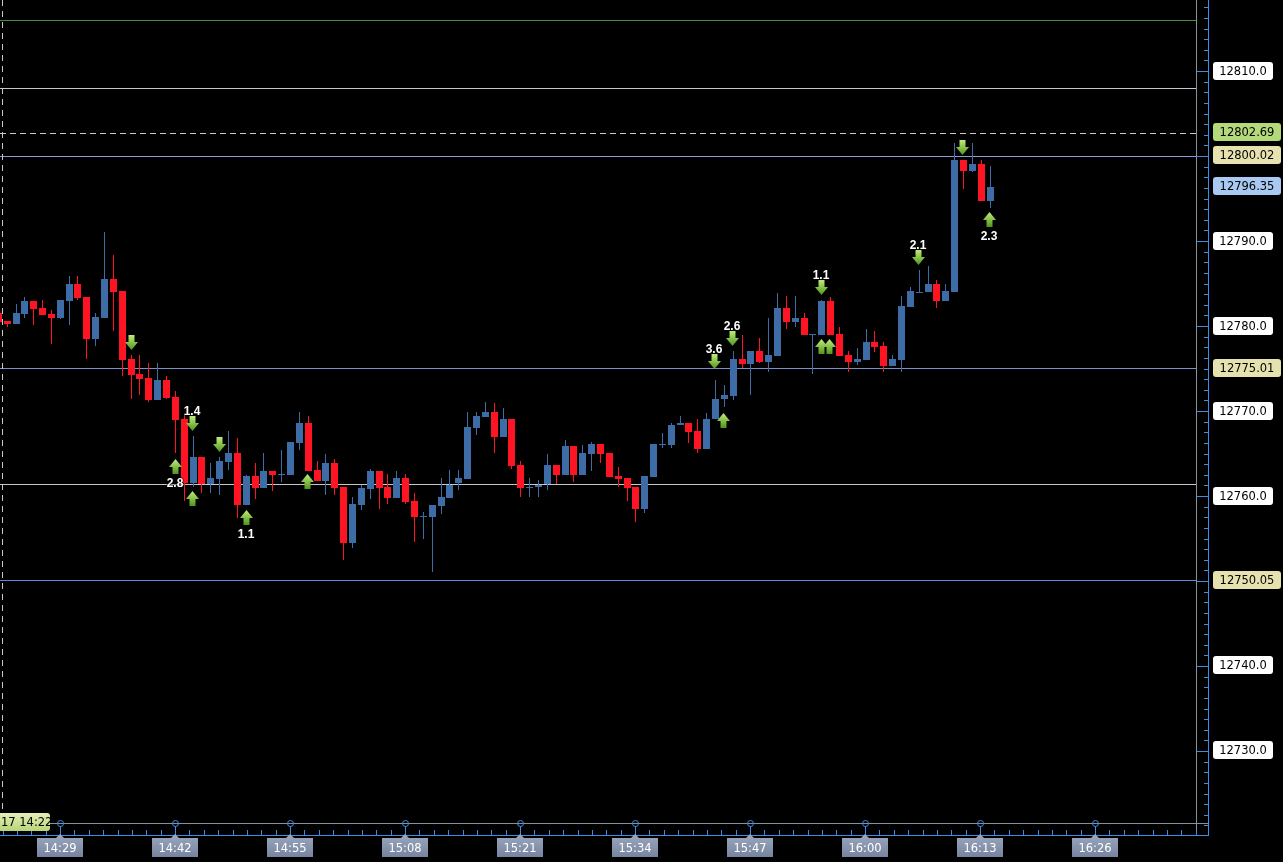  I want to click on price-tick-label: 12740.0, so click(1243, 665).